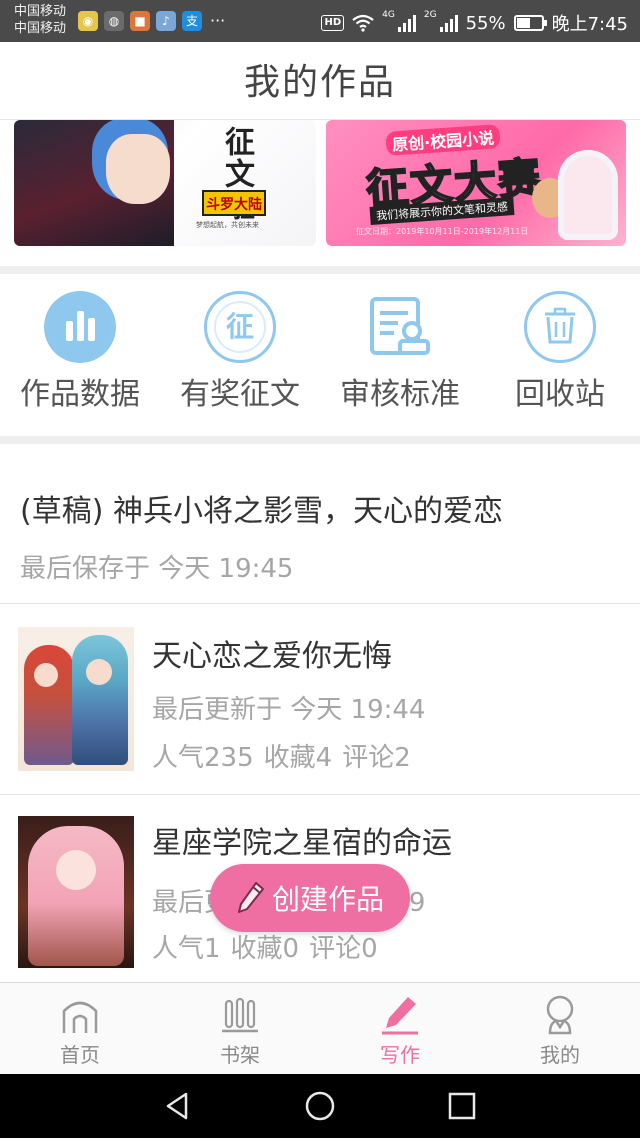  What do you see at coordinates (376, 758) in the screenshot?
I see `comments-count: 评论2` at bounding box center [376, 758].